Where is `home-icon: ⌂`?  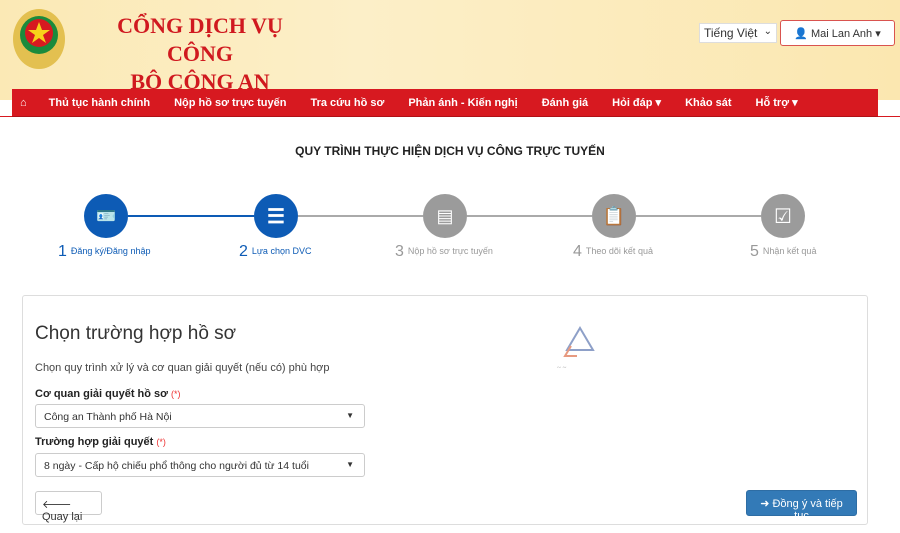 home-icon: ⌂ is located at coordinates (24, 103).